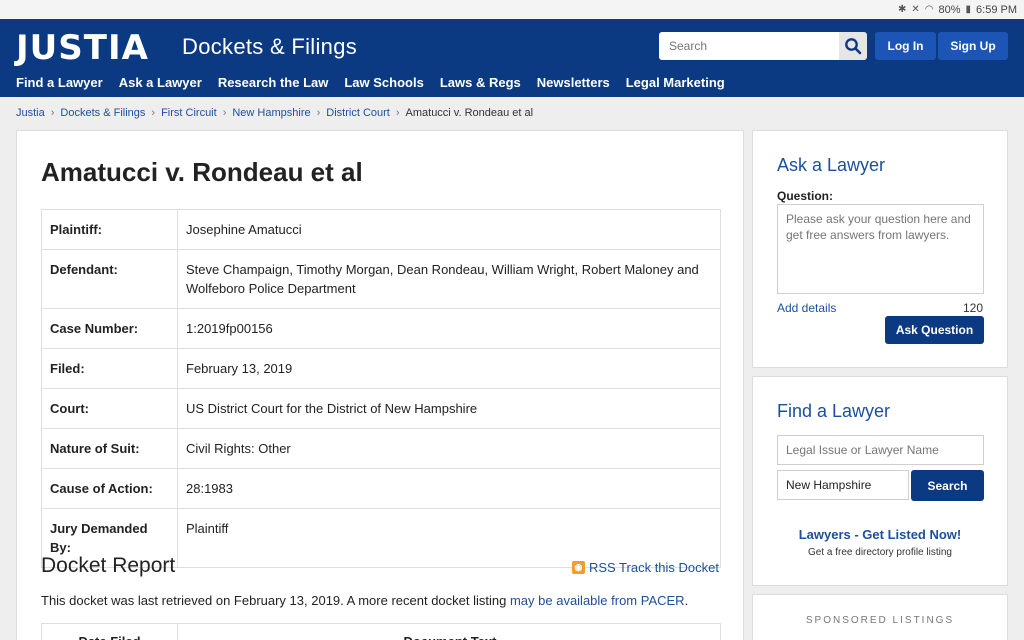 The width and height of the screenshot is (1024, 640). Describe the element at coordinates (934, 330) in the screenshot. I see `ask-question-button: Ask Question` at that location.